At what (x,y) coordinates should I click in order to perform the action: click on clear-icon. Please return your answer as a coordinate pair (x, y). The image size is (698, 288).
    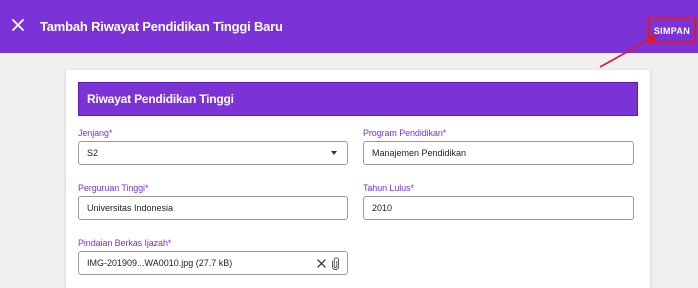
    Looking at the image, I should click on (321, 263).